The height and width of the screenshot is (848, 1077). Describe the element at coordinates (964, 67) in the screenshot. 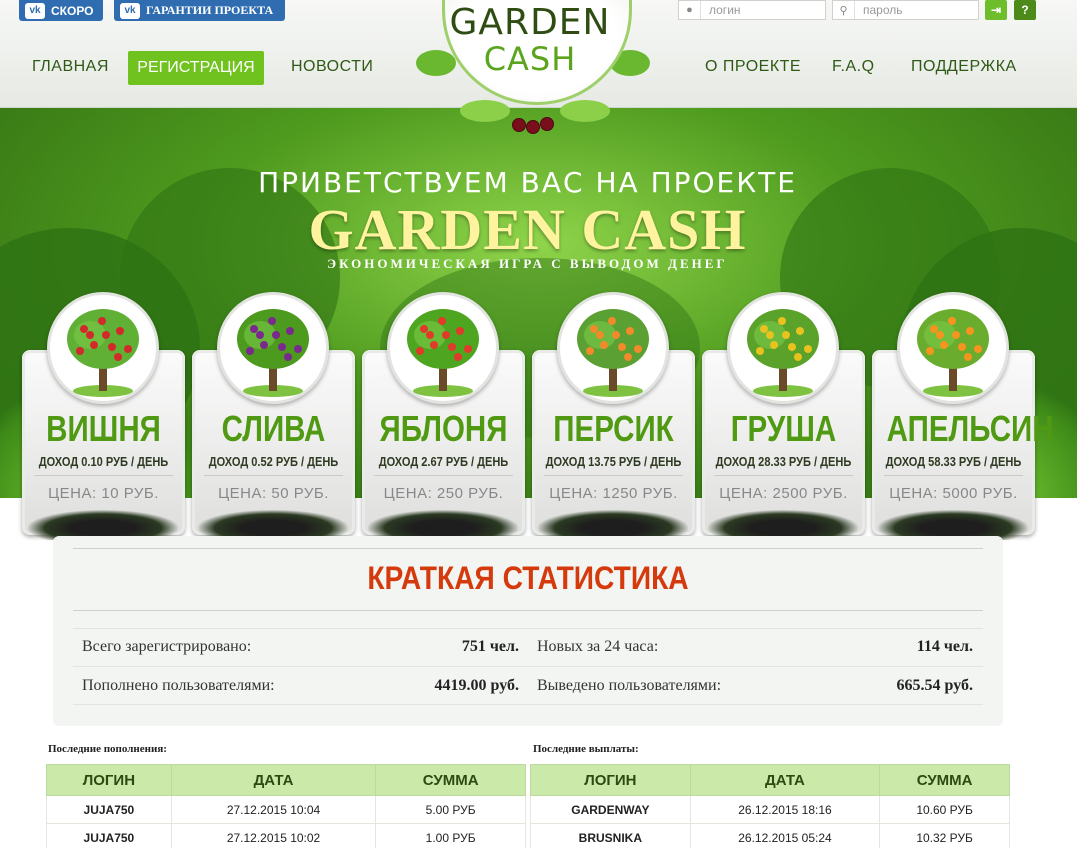

I see `nav-support: ПОДДЕРЖКА` at that location.